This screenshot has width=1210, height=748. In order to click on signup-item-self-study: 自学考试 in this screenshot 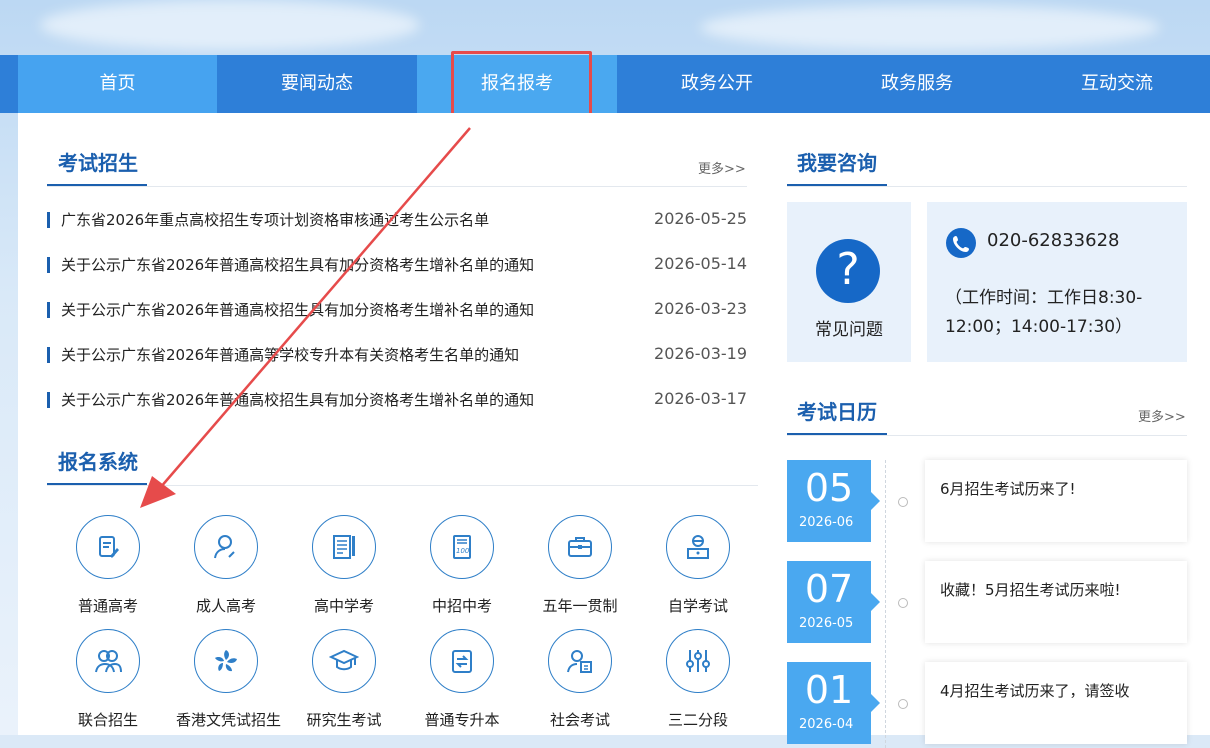, I will do `click(698, 565)`.